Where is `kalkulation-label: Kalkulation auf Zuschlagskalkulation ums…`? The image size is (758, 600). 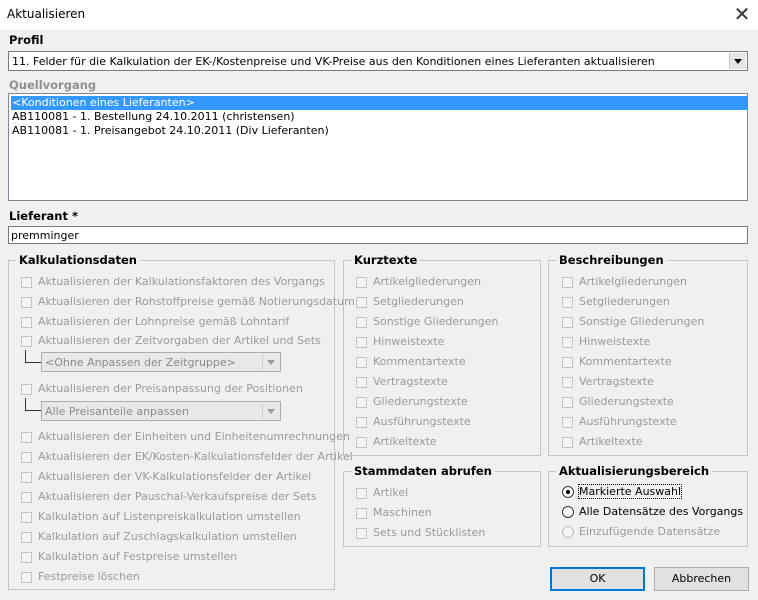 kalkulation-label: Kalkulation auf Zuschlagskalkulation ums… is located at coordinates (167, 536).